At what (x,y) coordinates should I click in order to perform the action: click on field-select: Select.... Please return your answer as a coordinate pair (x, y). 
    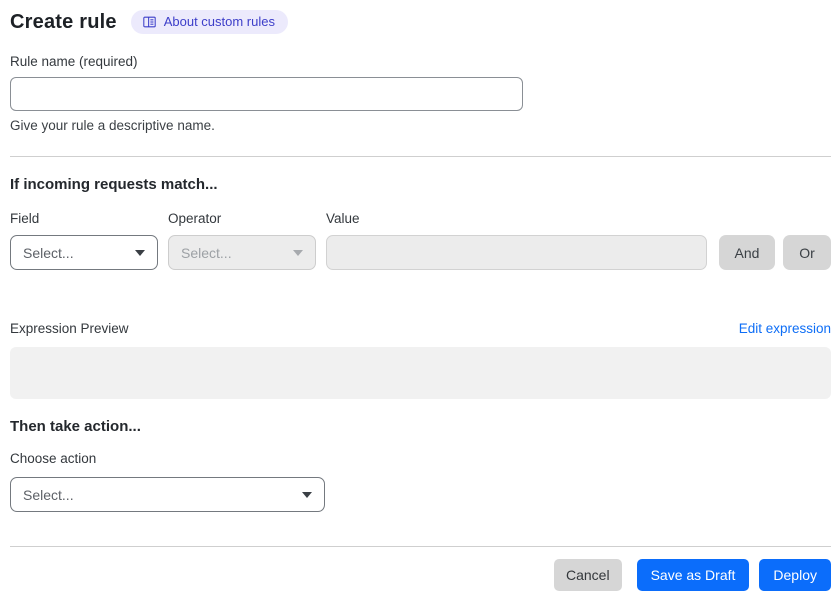
    Looking at the image, I should click on (84, 252).